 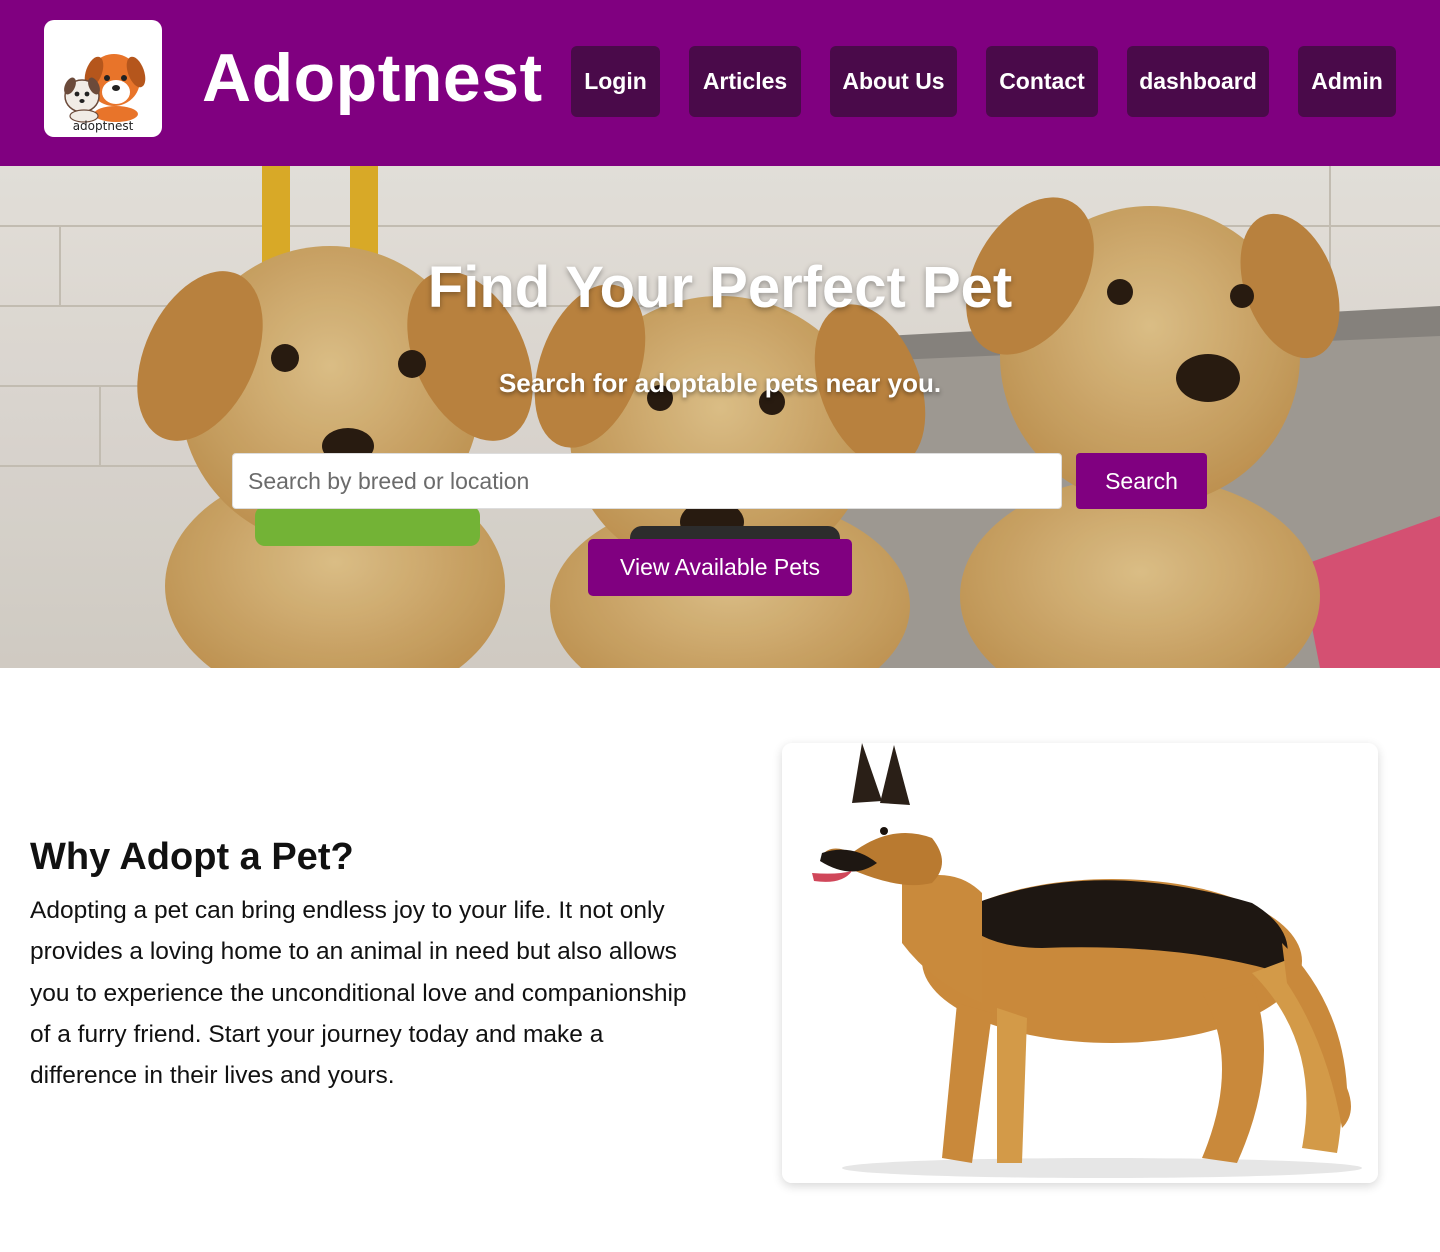 What do you see at coordinates (1141, 481) in the screenshot?
I see `search-button: Search` at bounding box center [1141, 481].